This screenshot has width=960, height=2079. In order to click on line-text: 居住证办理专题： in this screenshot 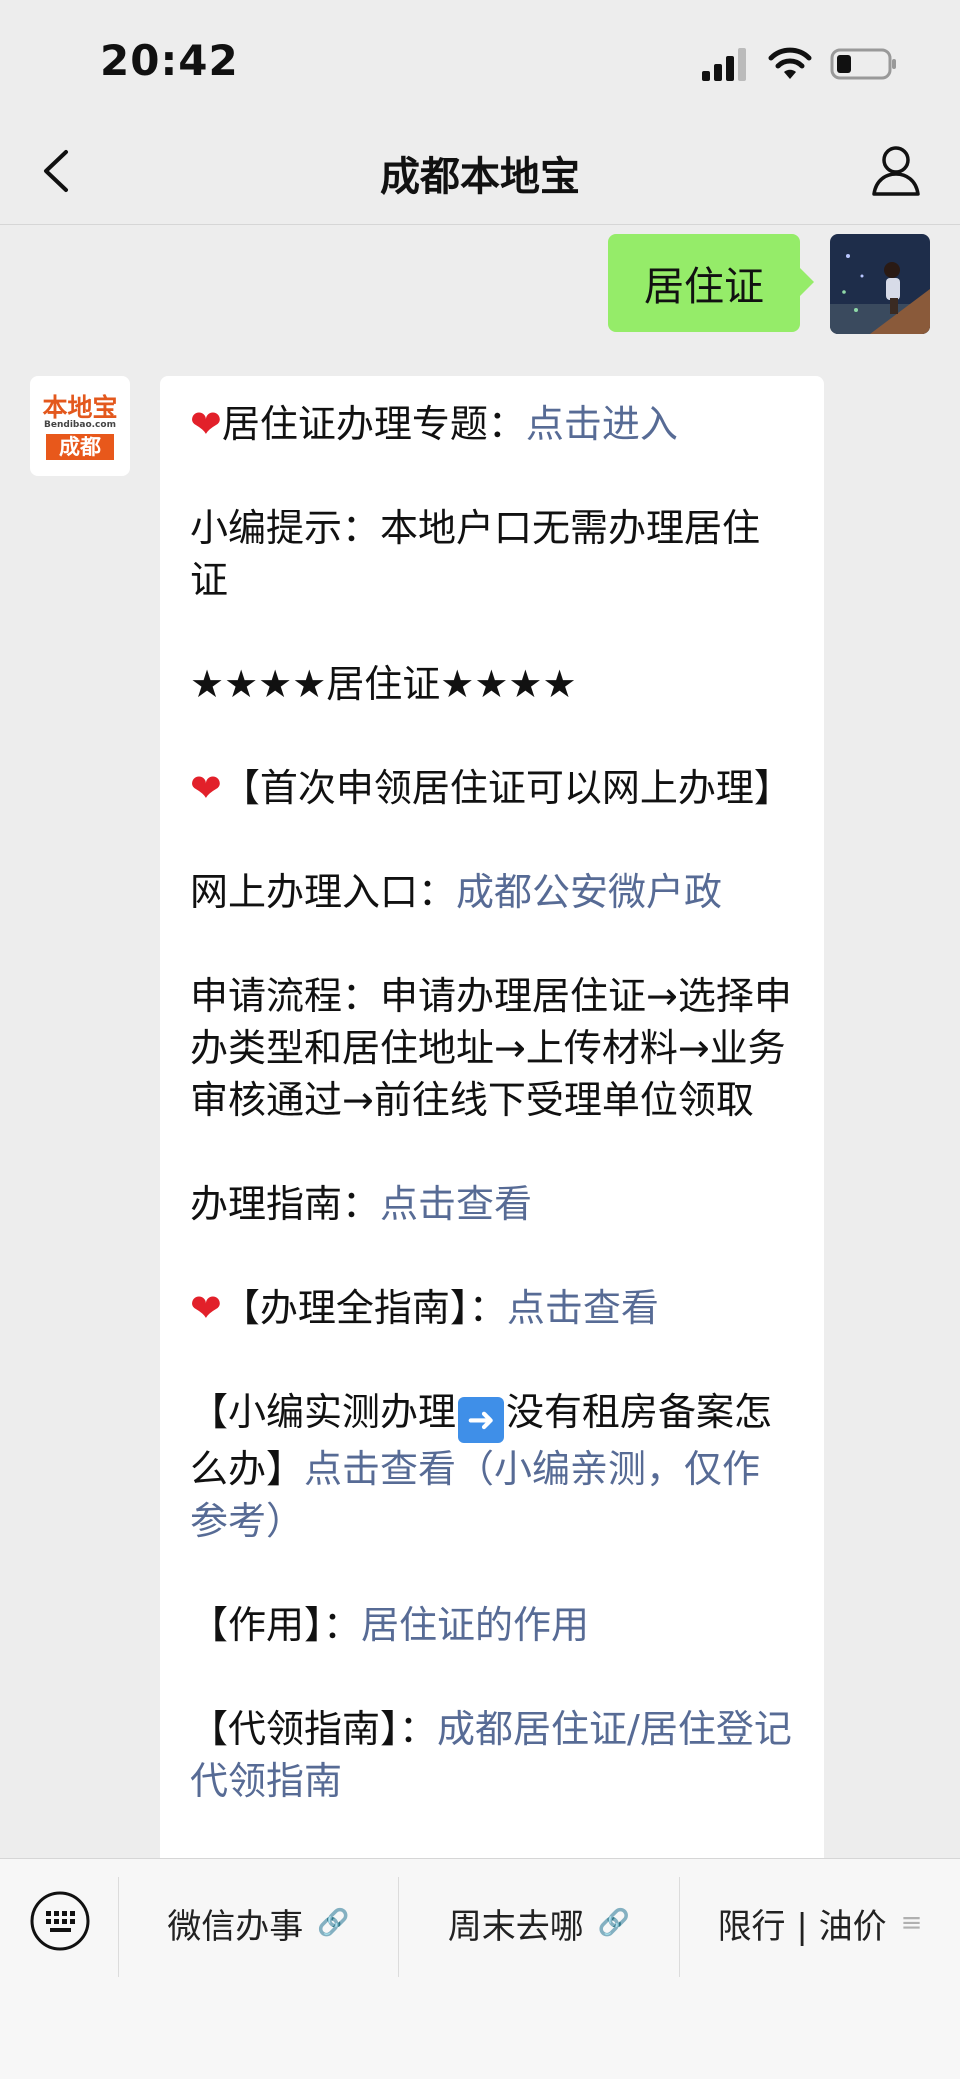, I will do `click(373, 424)`.